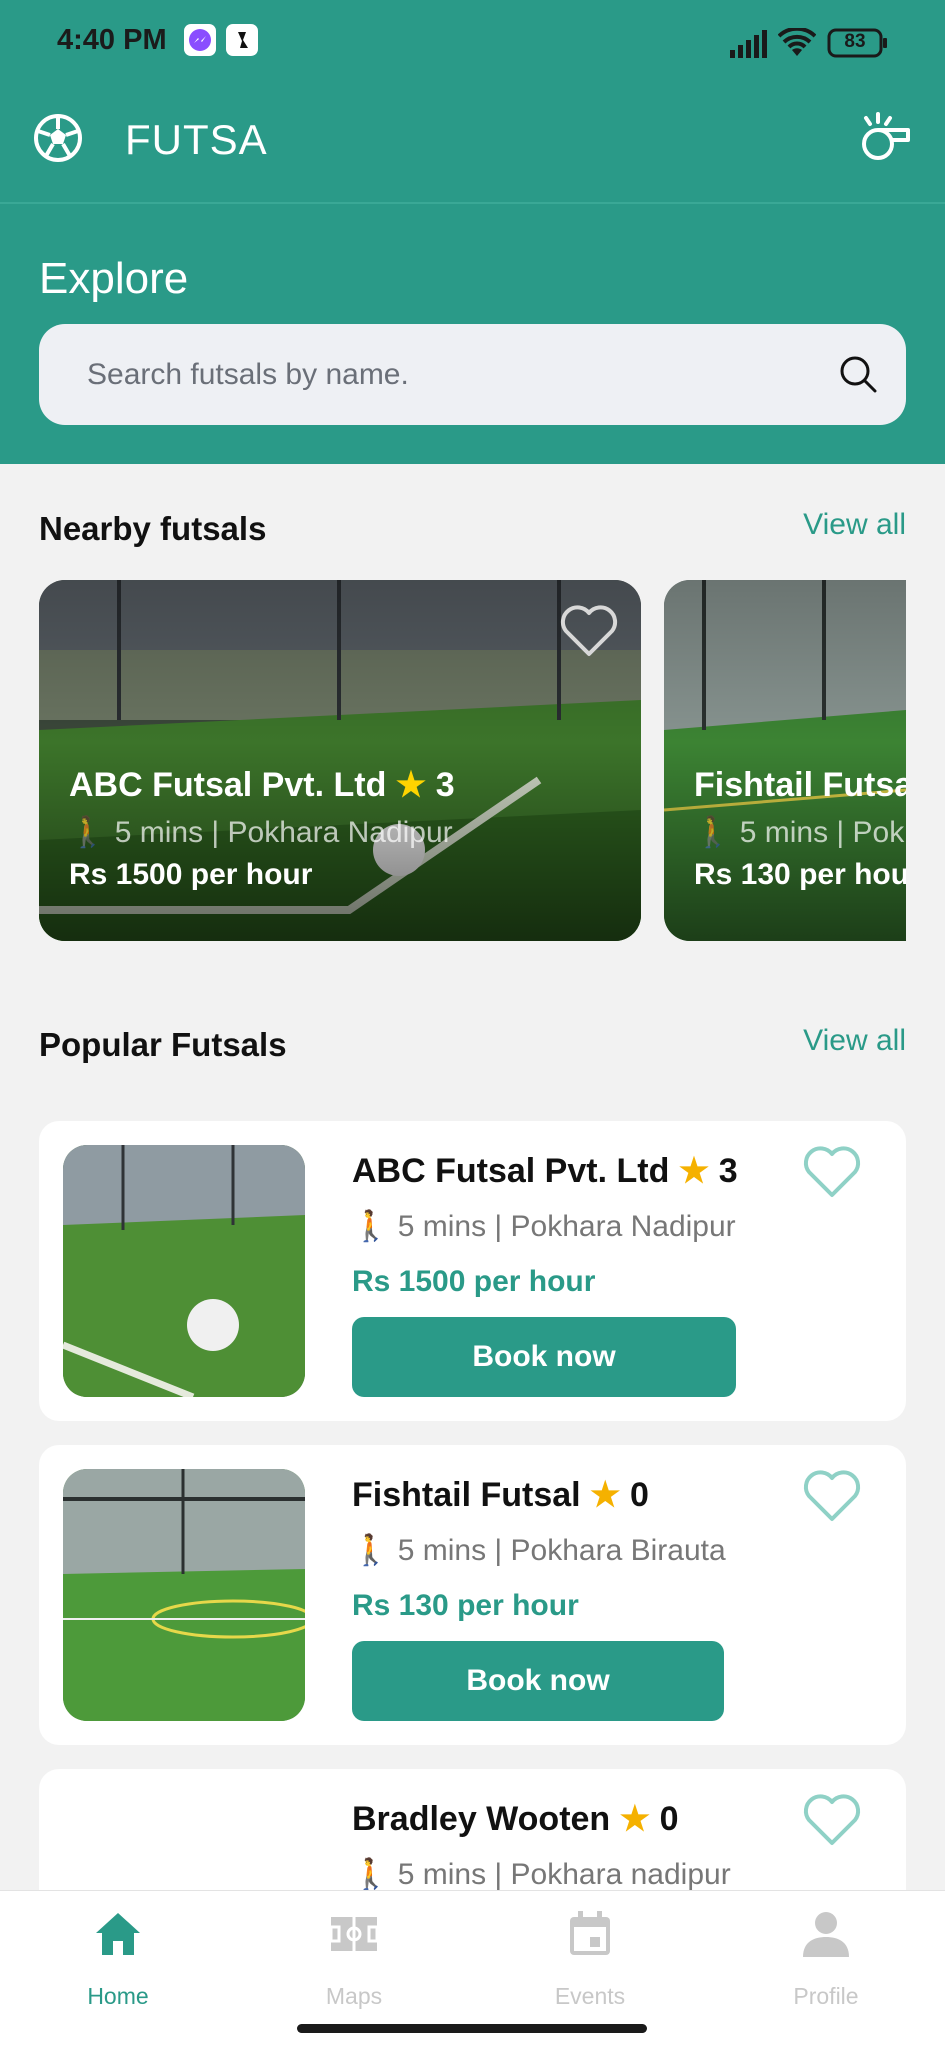 This screenshot has width=945, height=2048. Describe the element at coordinates (153, 528) in the screenshot. I see `nearby-section-title: Nearby futsals` at that location.